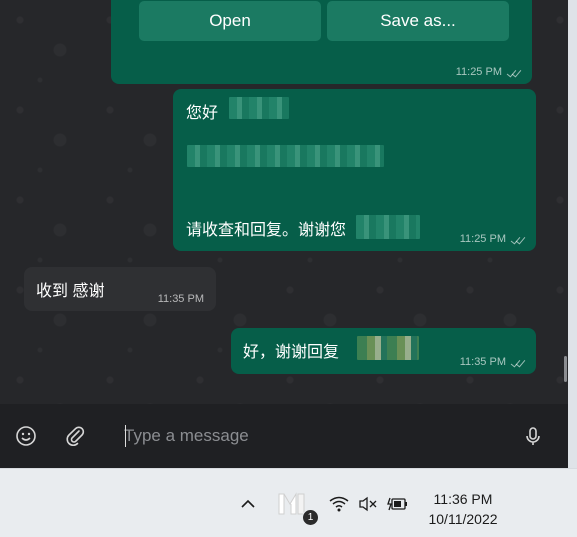 The height and width of the screenshot is (537, 577). Describe the element at coordinates (463, 509) in the screenshot. I see `system-clock: 11:36 PM 10/11/2022` at that location.